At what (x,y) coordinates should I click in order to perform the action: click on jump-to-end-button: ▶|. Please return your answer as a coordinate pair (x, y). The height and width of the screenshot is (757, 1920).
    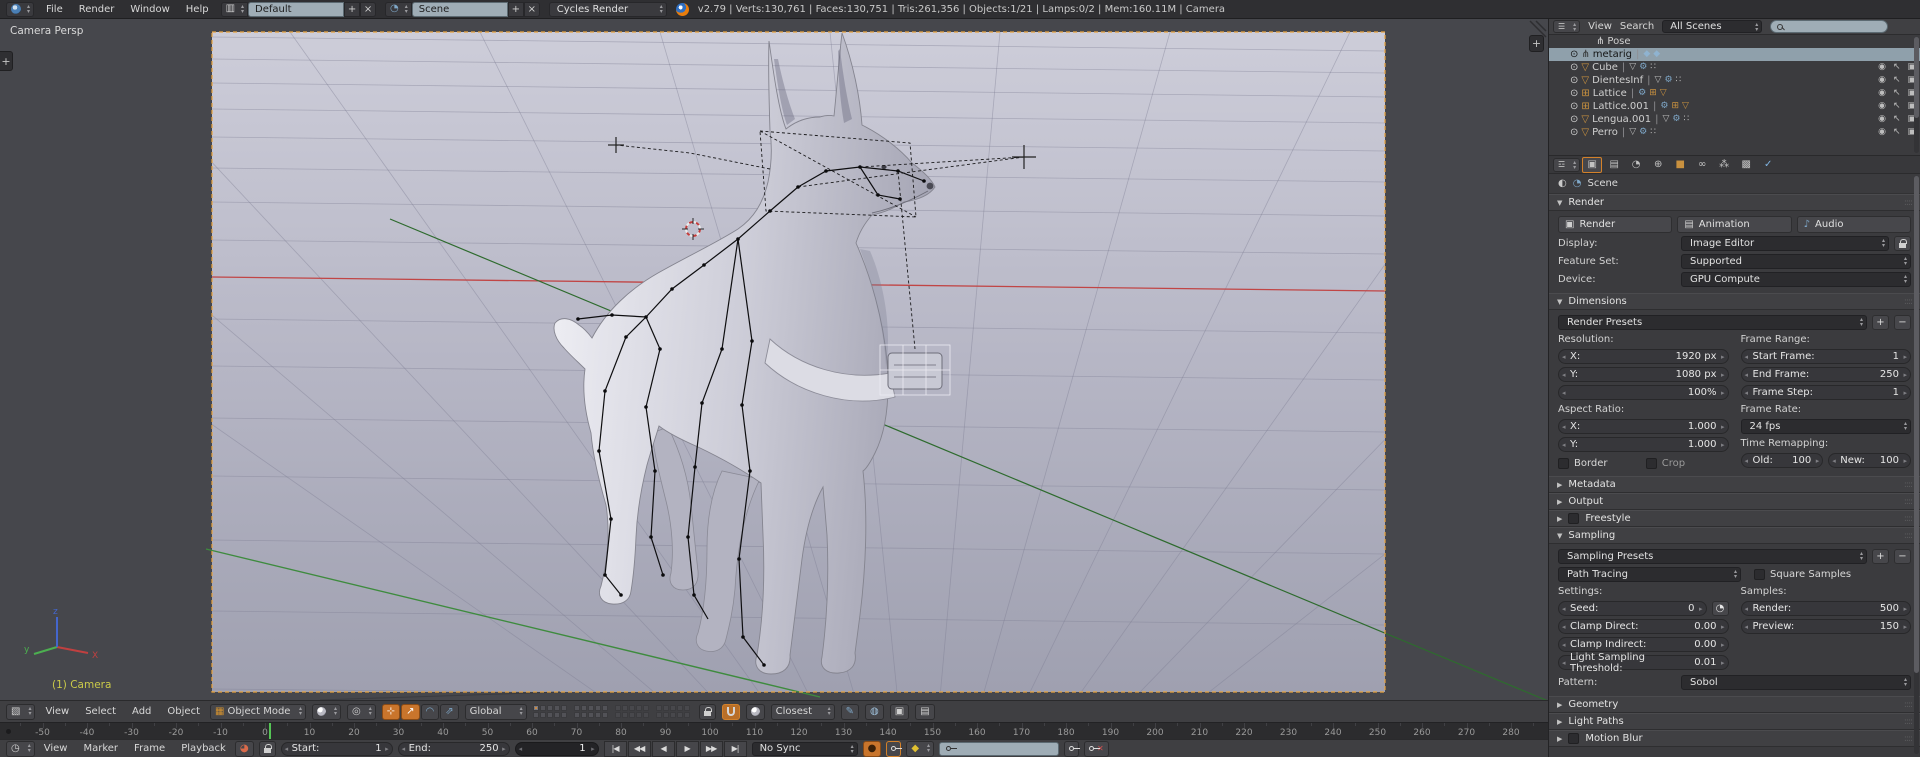
    Looking at the image, I should click on (735, 748).